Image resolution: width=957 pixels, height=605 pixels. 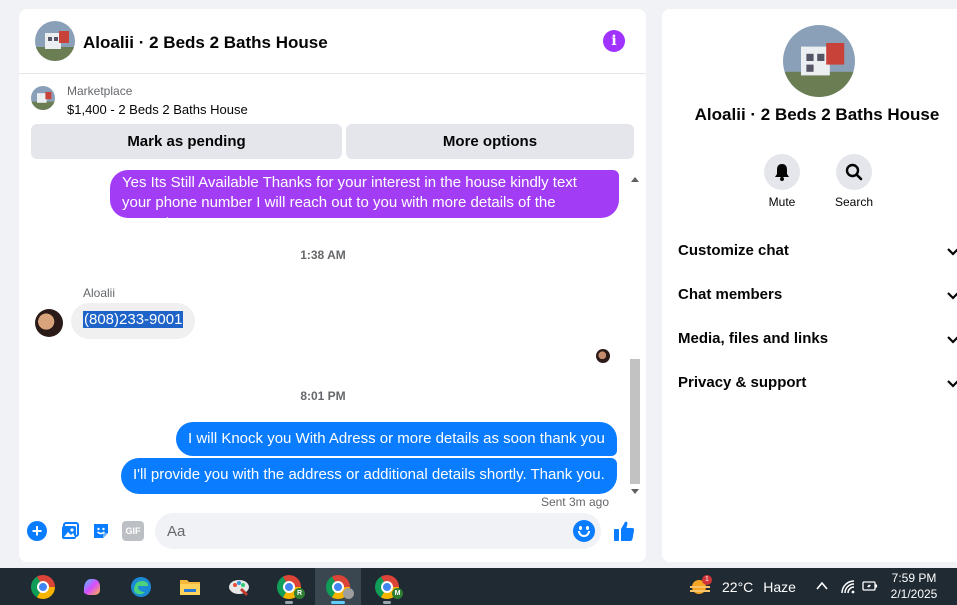 What do you see at coordinates (854, 172) in the screenshot?
I see `search-icon` at bounding box center [854, 172].